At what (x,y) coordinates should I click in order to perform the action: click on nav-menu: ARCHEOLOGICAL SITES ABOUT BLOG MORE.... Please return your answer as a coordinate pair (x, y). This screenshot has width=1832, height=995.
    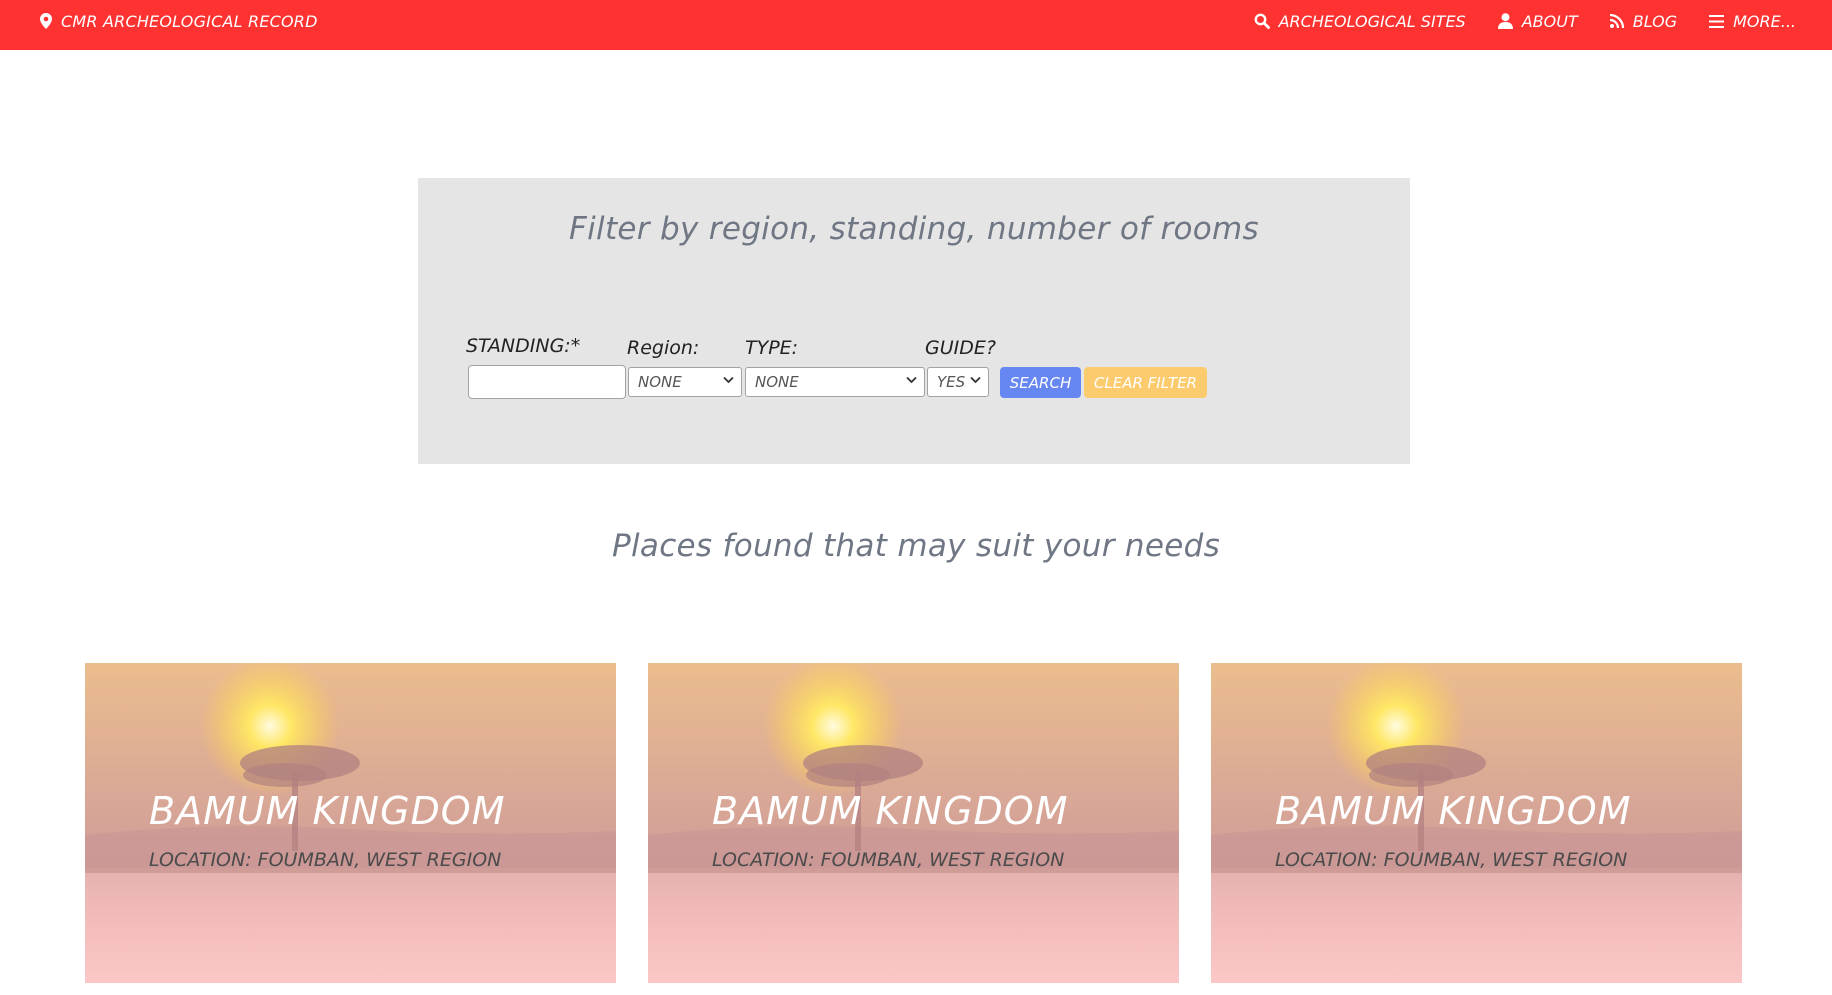
    Looking at the image, I should click on (1525, 21).